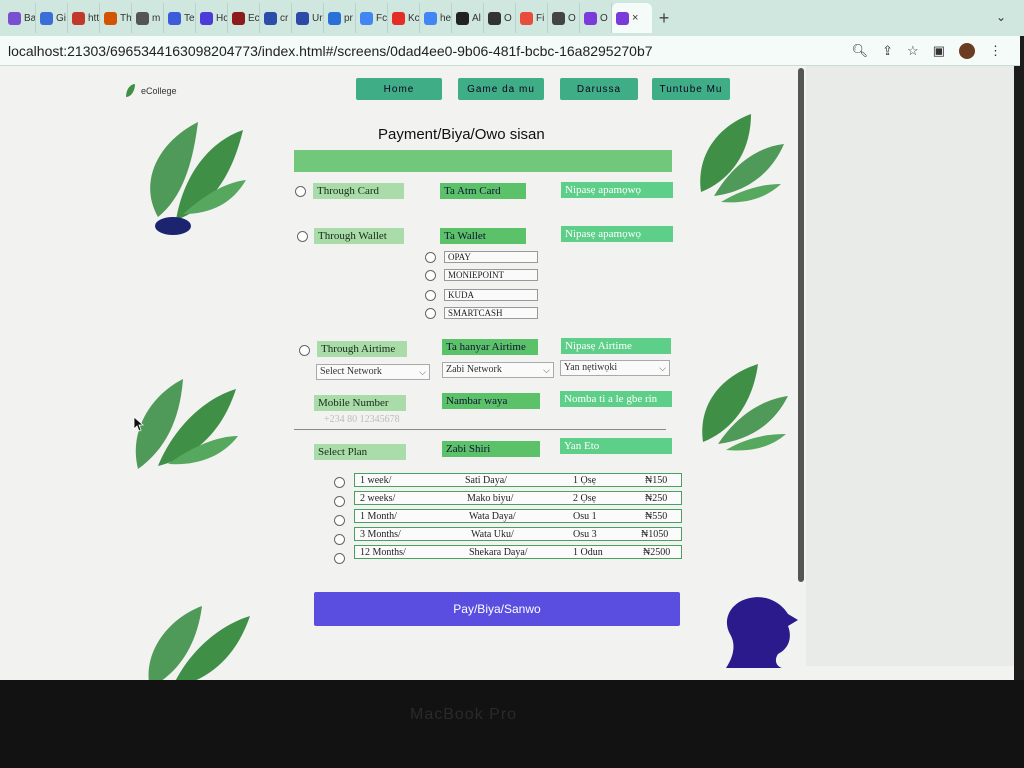  I want to click on browser-tab: Ba, so click(20, 18).